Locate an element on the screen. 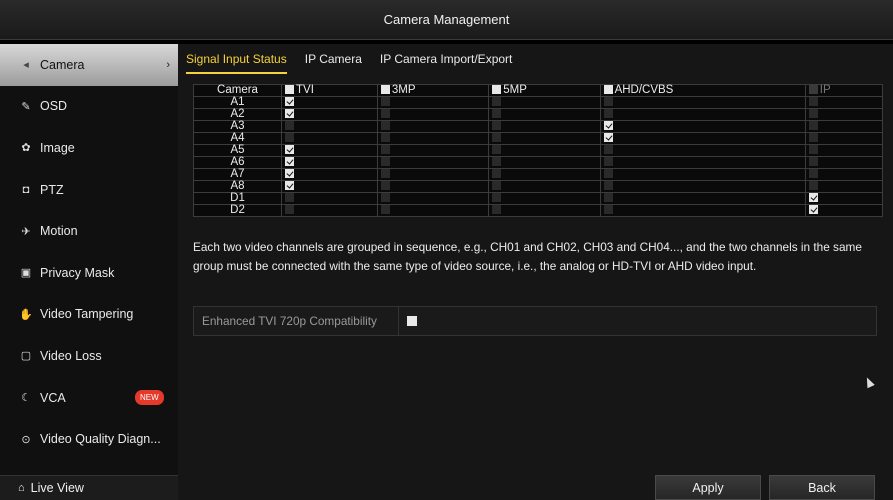 The height and width of the screenshot is (500, 893). sidebar-item-ptz: ◘ PTZ is located at coordinates (89, 190).